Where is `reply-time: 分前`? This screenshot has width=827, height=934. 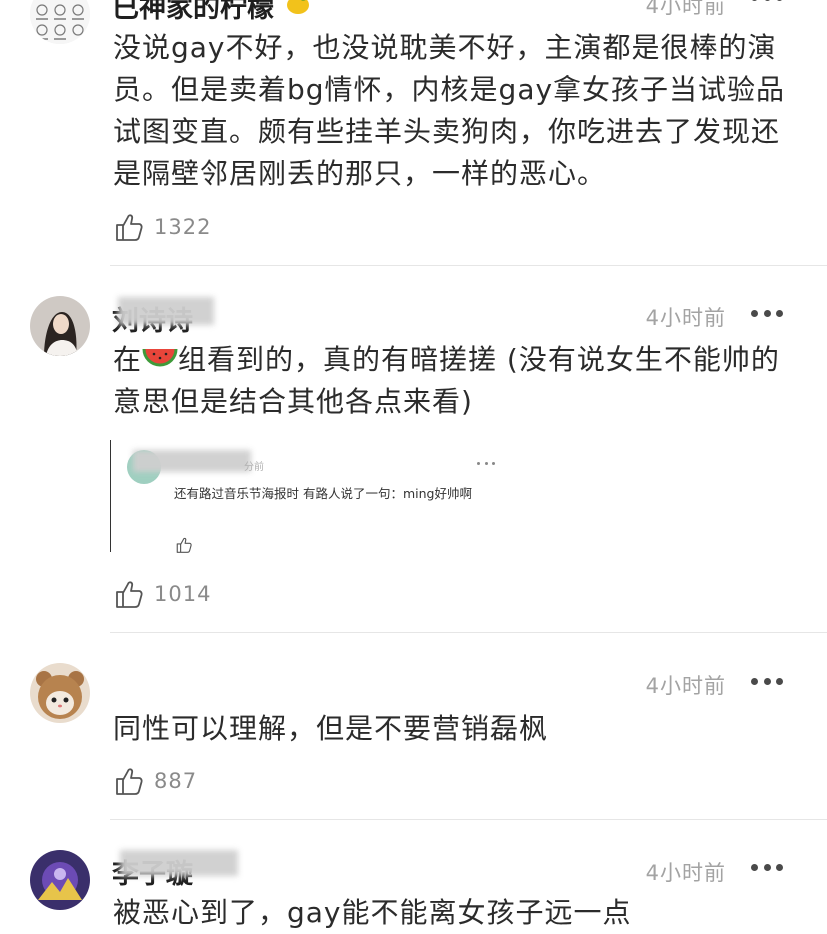
reply-time: 分前 is located at coordinates (254, 467).